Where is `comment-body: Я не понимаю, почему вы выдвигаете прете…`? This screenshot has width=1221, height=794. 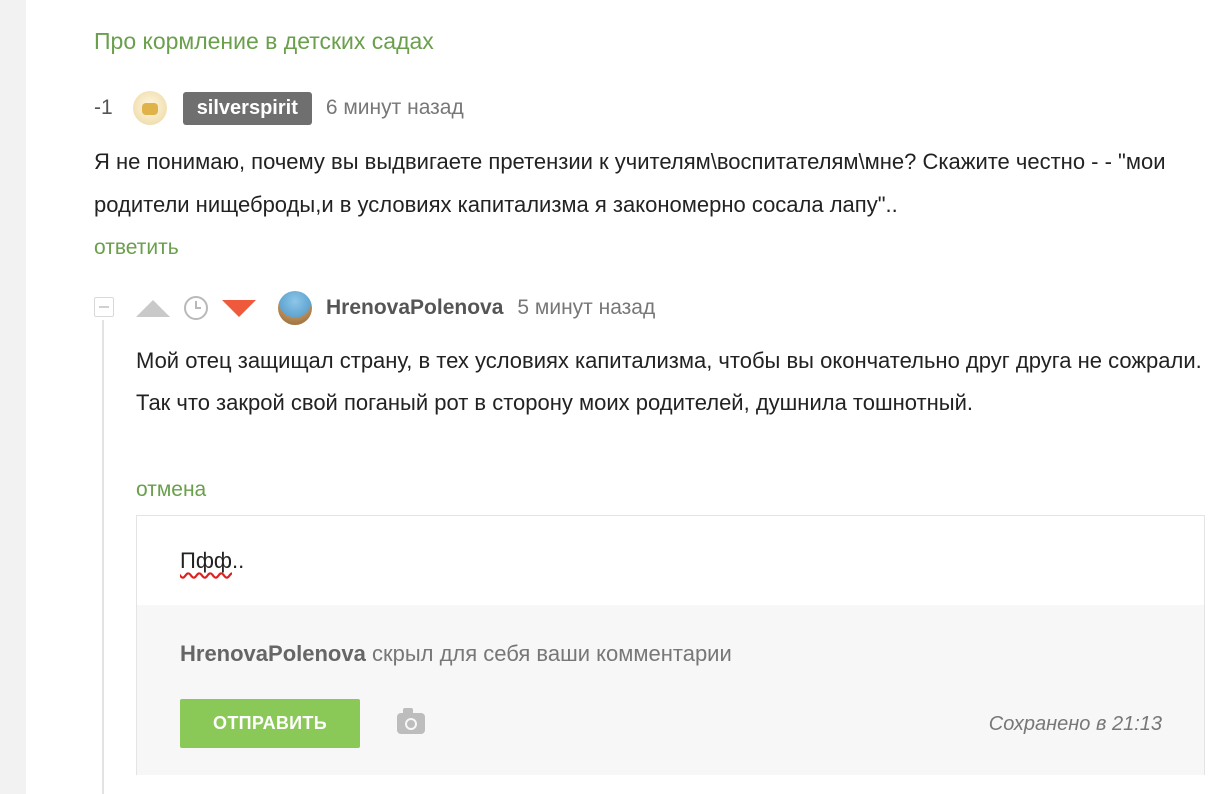 comment-body: Я не понимаю, почему вы выдвигаете прете… is located at coordinates (630, 183).